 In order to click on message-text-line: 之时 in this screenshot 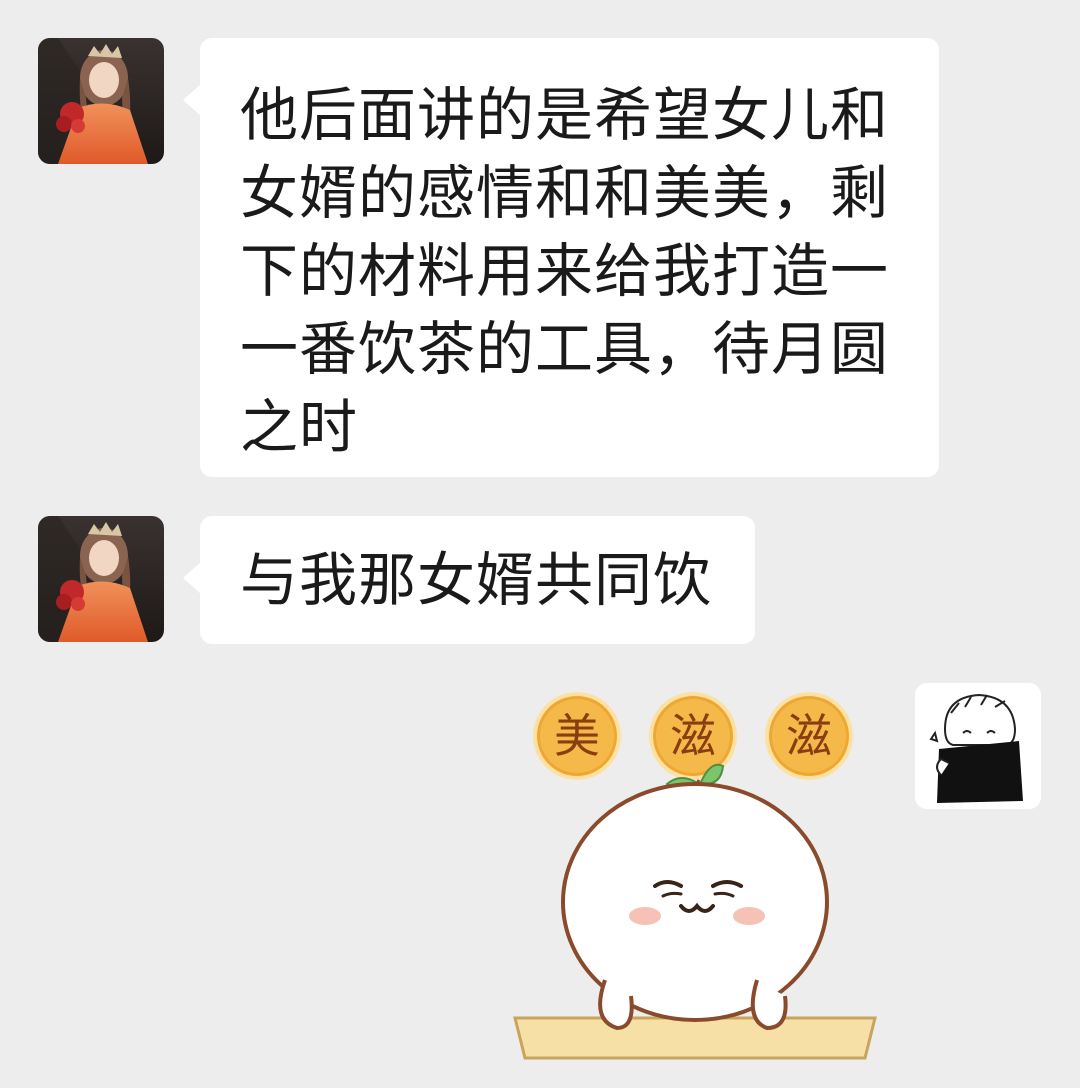, I will do `click(299, 427)`.